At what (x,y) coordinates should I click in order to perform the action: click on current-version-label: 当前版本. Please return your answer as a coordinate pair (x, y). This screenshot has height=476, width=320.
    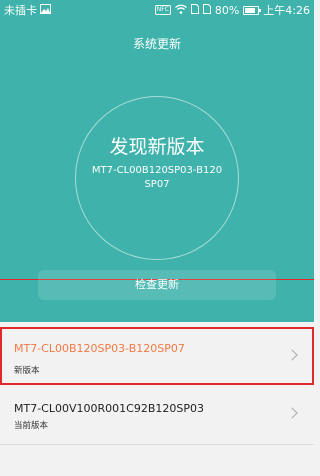
    Looking at the image, I should click on (31, 426).